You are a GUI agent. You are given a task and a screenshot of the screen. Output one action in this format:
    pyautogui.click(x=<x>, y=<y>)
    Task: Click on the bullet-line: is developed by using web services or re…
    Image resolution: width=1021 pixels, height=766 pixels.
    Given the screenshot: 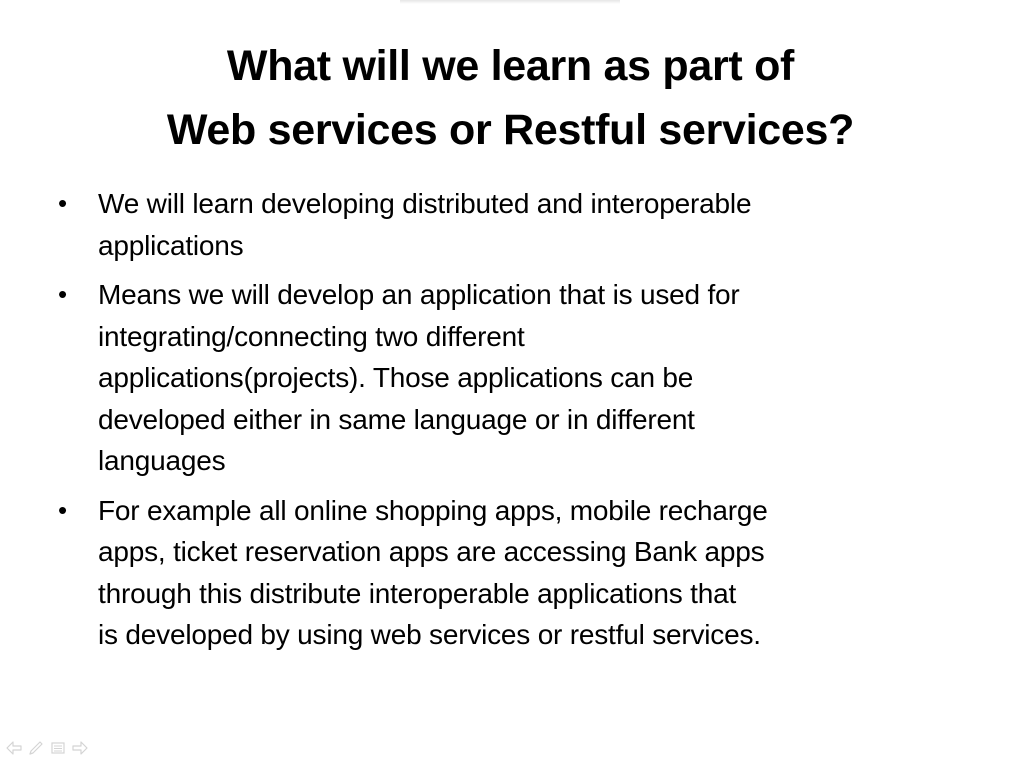 What is the action you would take?
    pyautogui.click(x=429, y=634)
    